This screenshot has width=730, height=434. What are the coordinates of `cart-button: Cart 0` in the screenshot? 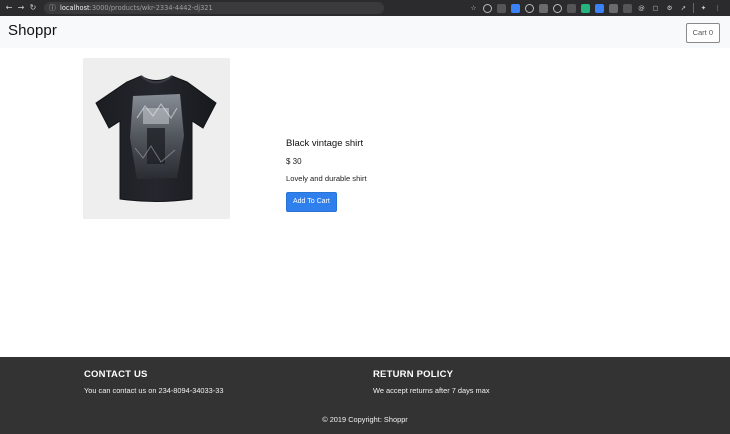 It's located at (702, 33).